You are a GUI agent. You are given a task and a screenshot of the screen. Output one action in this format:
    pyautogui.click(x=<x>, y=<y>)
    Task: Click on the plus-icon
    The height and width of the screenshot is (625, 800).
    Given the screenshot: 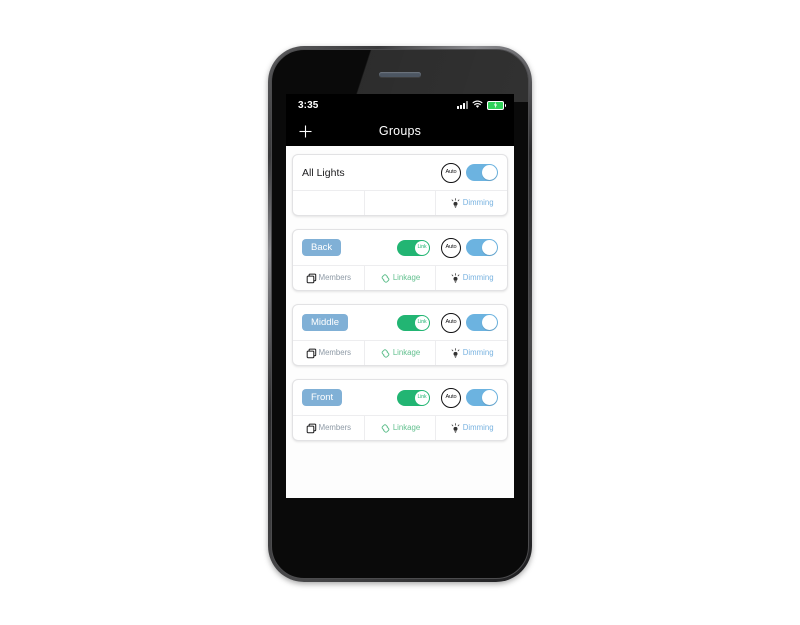 What is the action you would take?
    pyautogui.click(x=305, y=131)
    